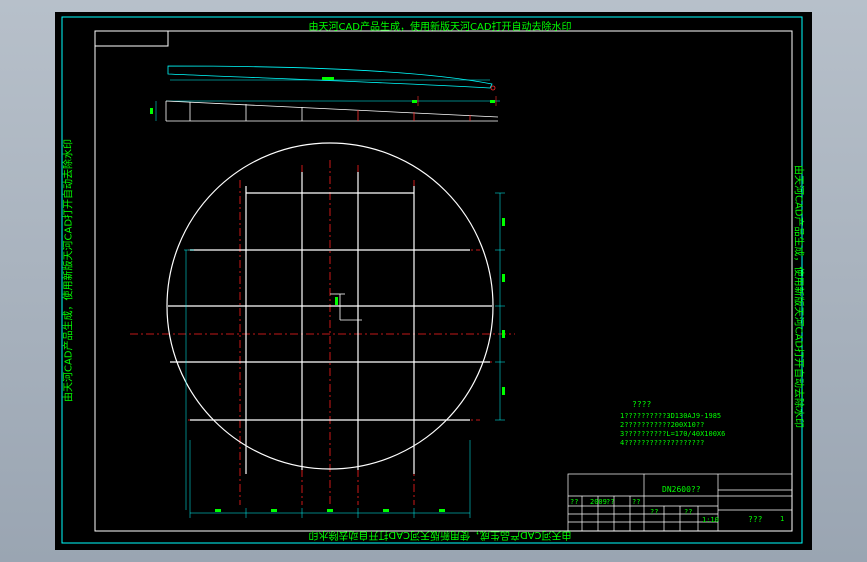 This screenshot has width=867, height=562. Describe the element at coordinates (673, 434) in the screenshot. I see `note-line-3: 3??????????L=170/40X100X6` at that location.